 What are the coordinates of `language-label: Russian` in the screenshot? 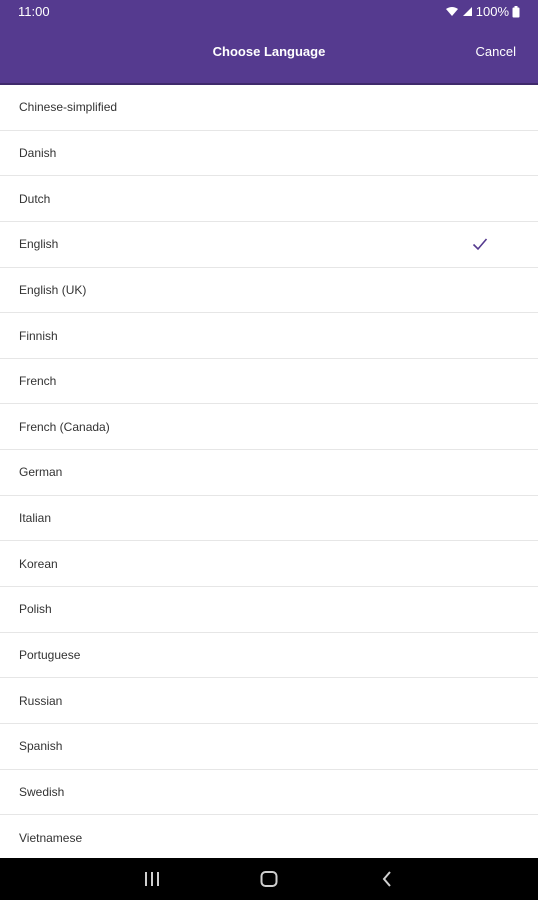 It's located at (41, 700).